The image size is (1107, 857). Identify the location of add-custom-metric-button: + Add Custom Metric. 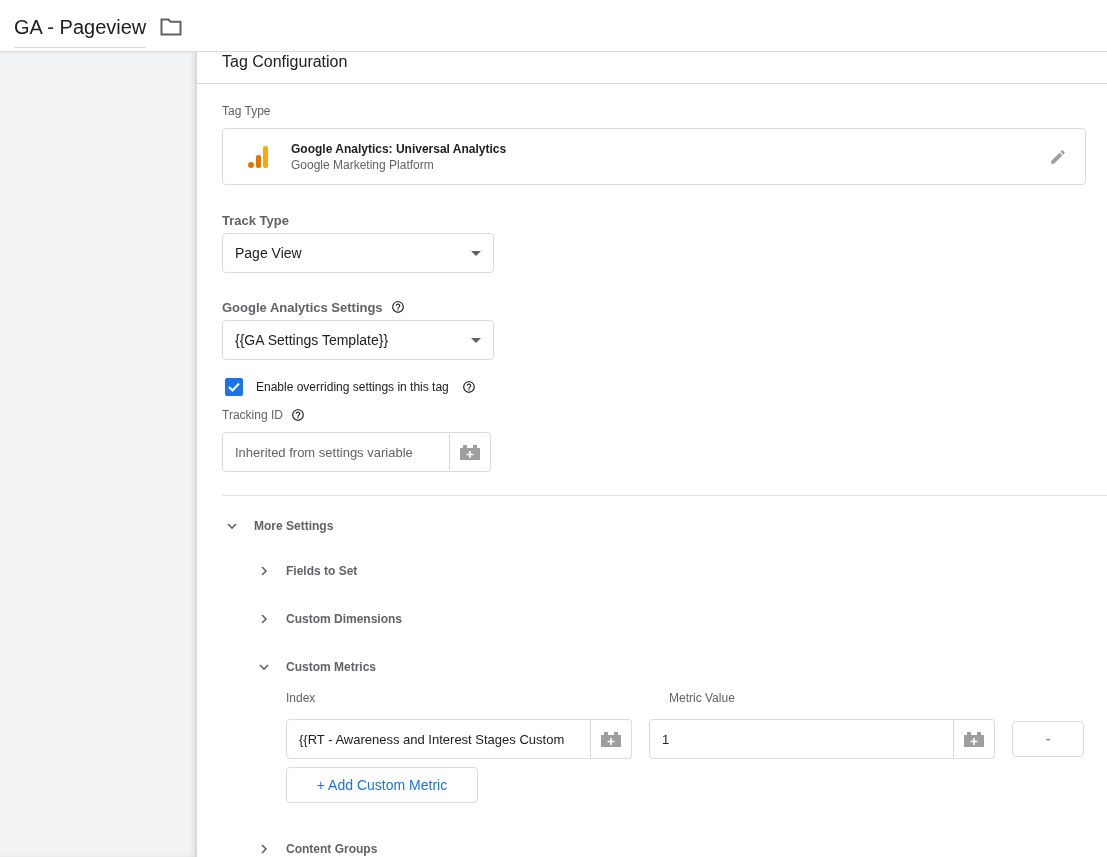
(382, 785).